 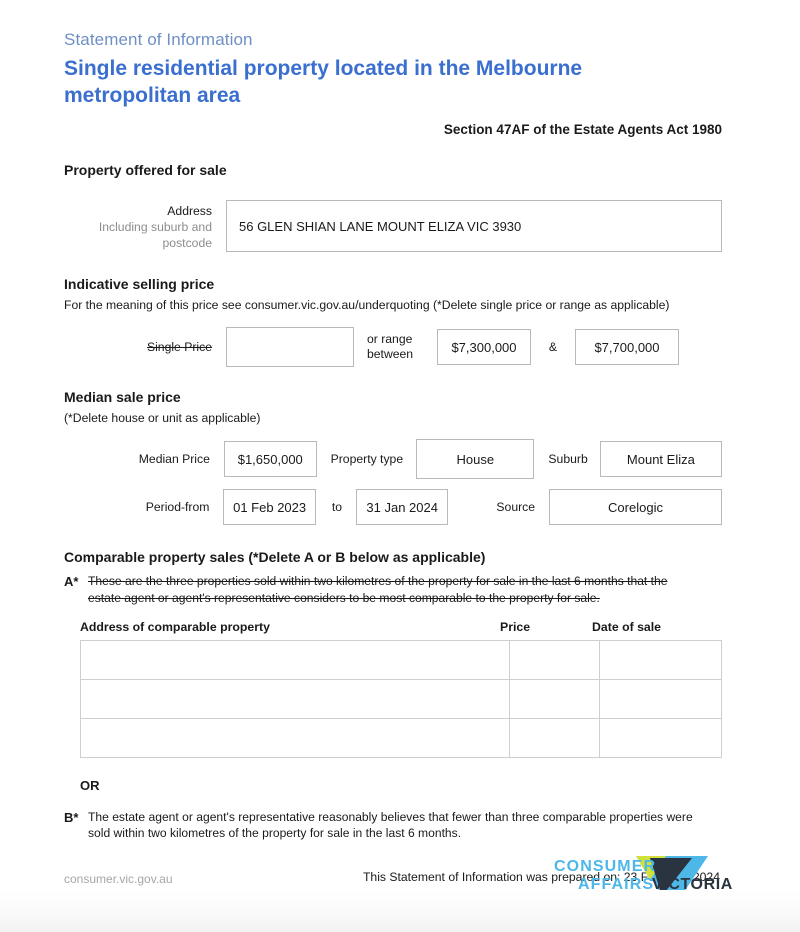 I want to click on logo-text-affairs: AFFAIRS, so click(x=616, y=884).